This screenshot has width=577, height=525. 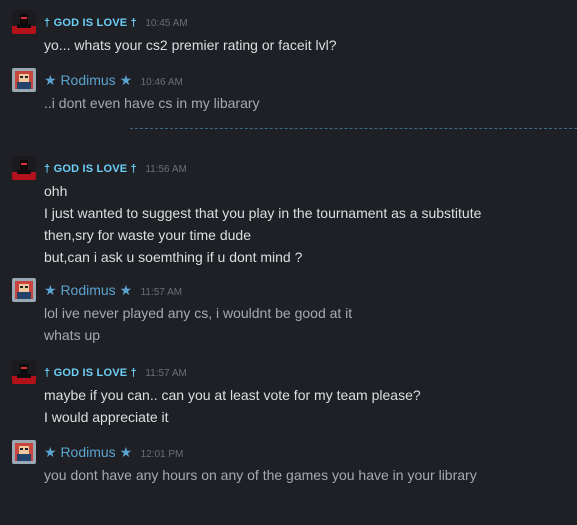 What do you see at coordinates (106, 417) in the screenshot?
I see `message-line: I would appreciate it` at bounding box center [106, 417].